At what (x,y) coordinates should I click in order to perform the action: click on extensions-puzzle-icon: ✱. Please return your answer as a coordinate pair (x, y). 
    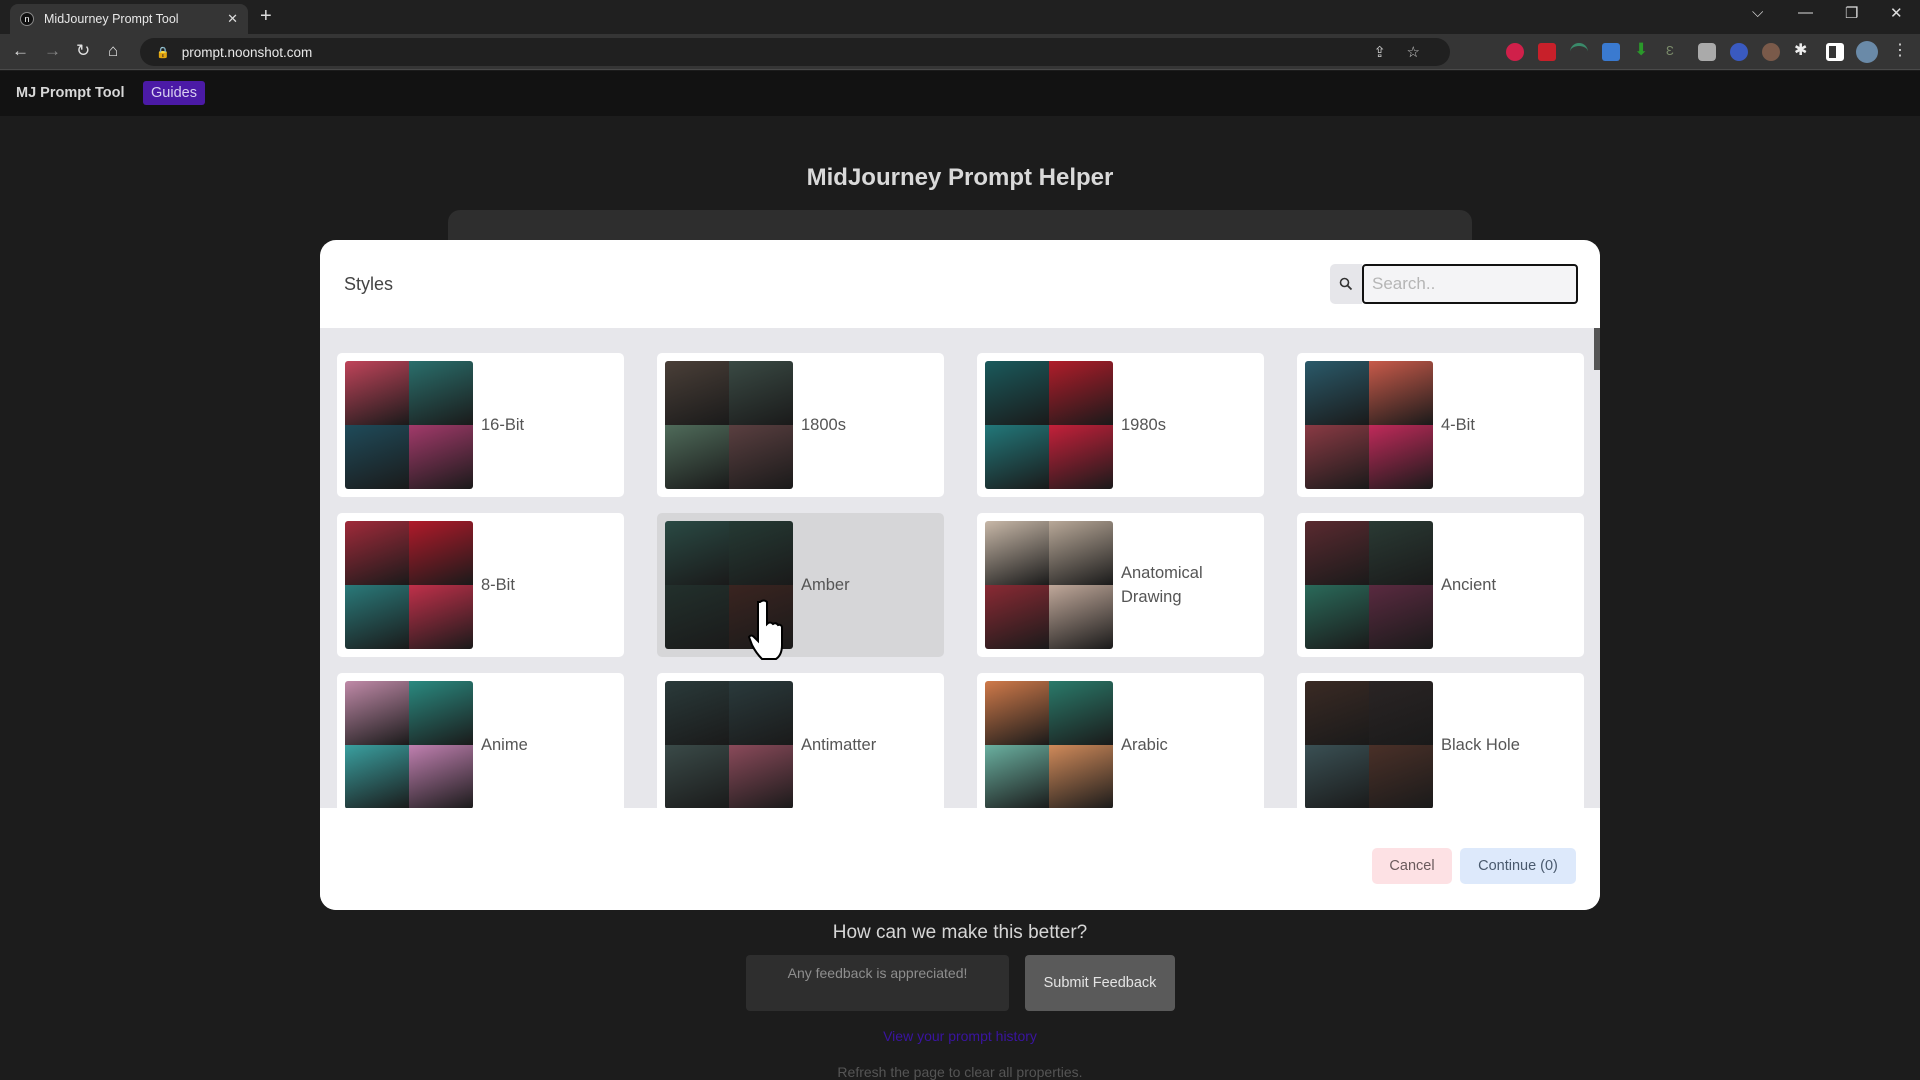
    Looking at the image, I should click on (1803, 49).